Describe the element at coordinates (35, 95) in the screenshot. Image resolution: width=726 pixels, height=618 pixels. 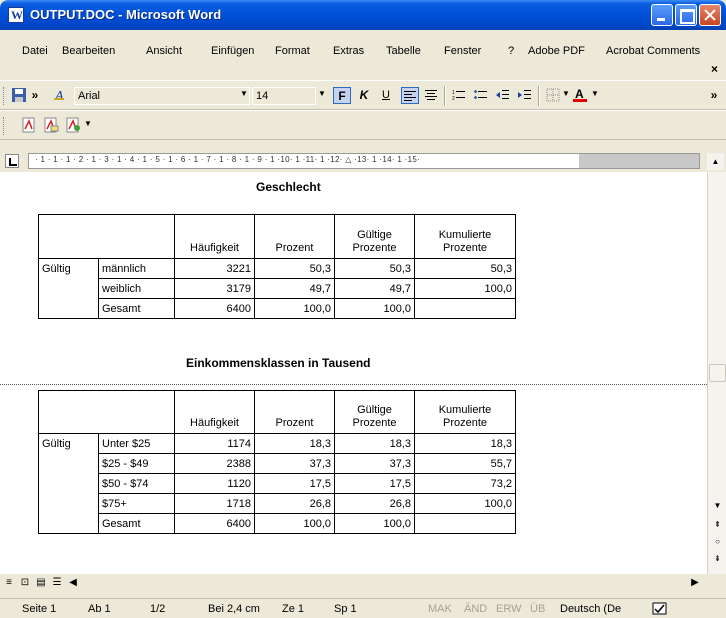
I see `toolbar-chevron-icon: »` at that location.